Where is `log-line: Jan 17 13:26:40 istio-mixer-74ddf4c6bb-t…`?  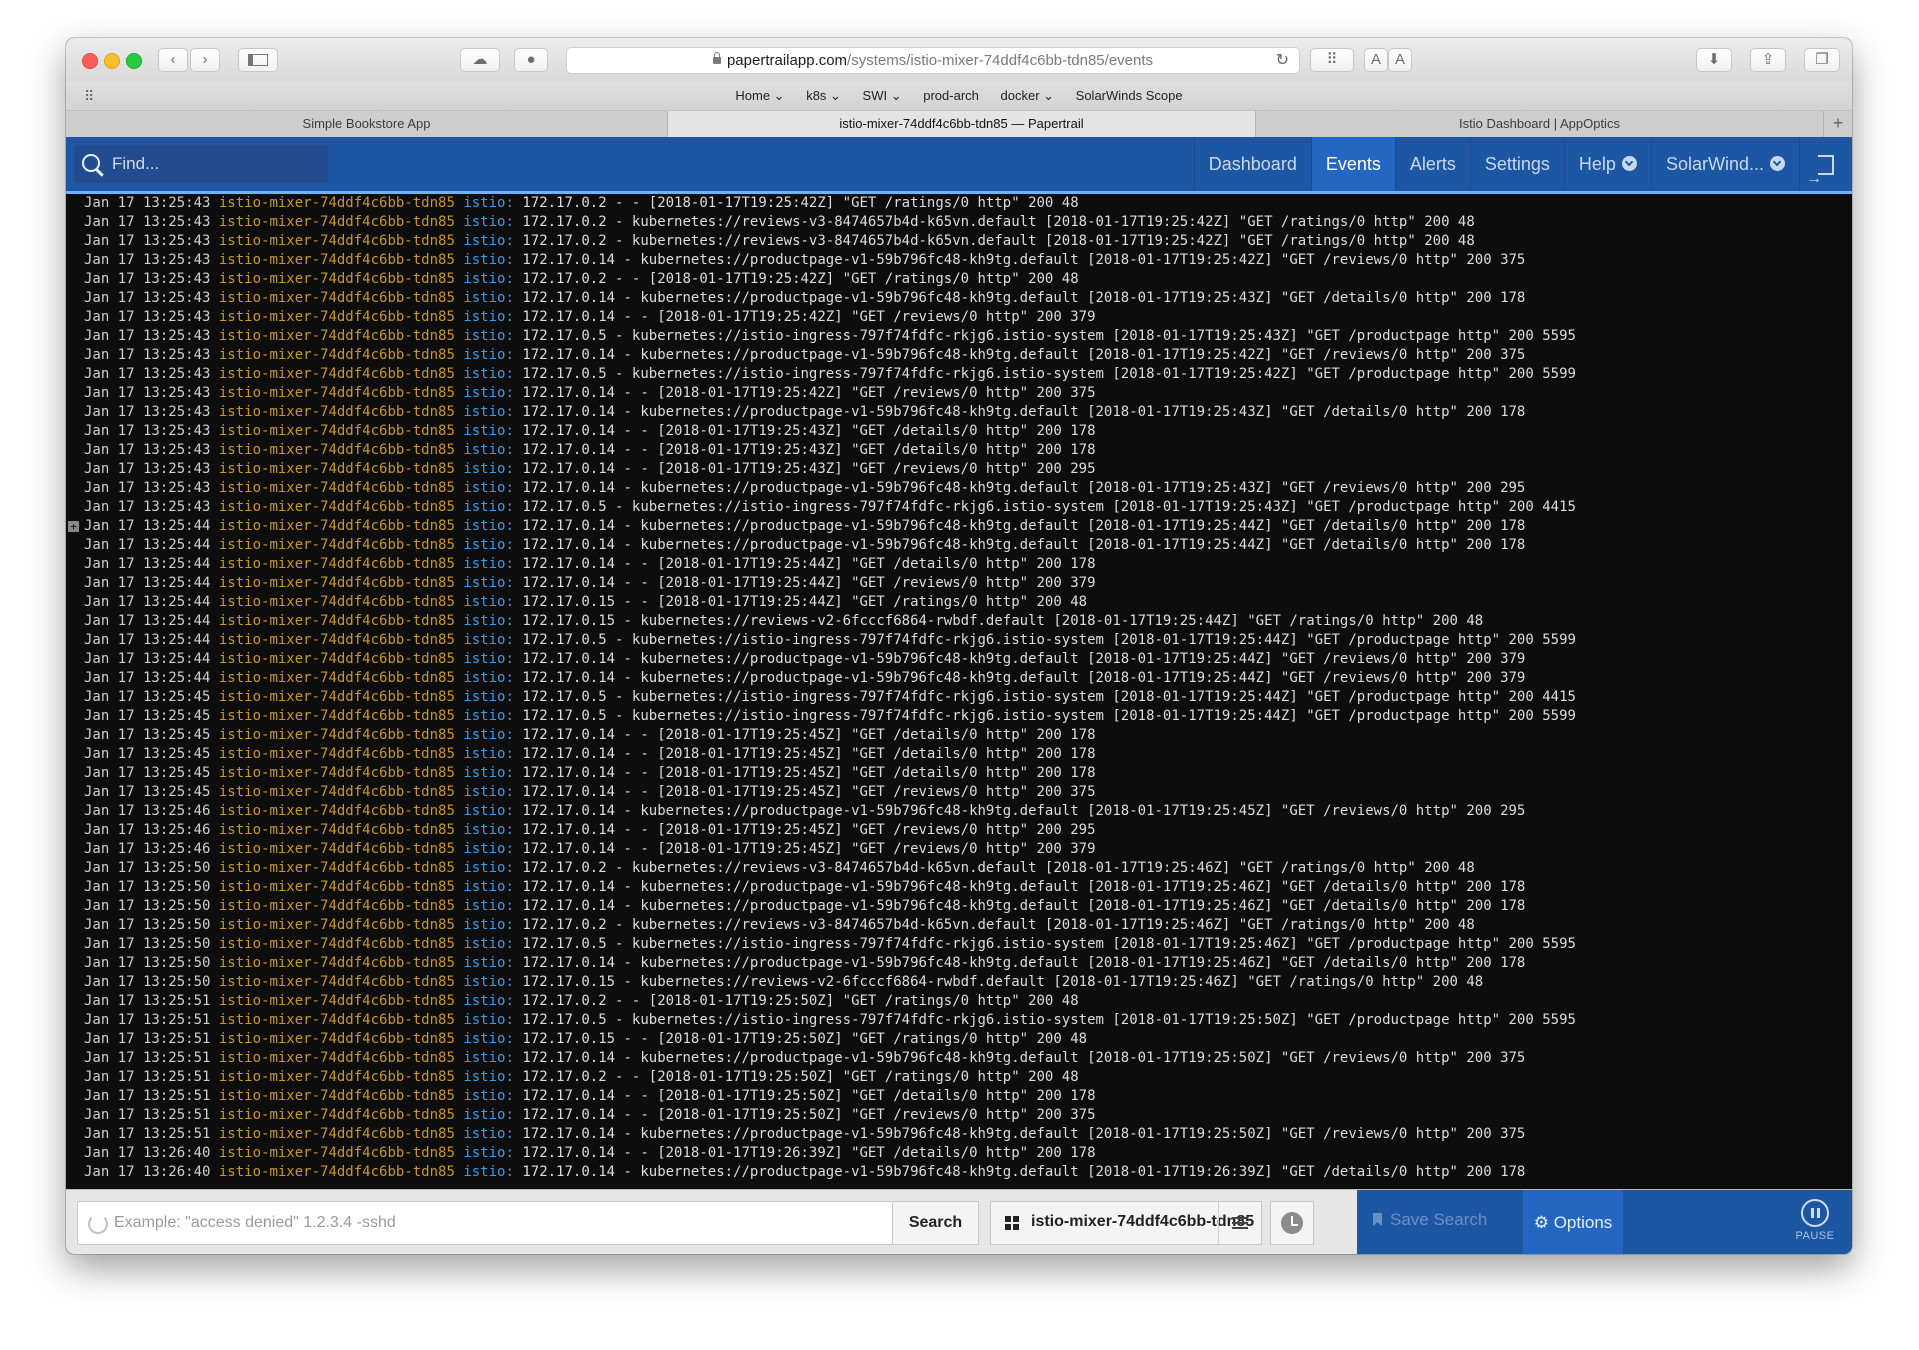 log-line: Jan 17 13:26:40 istio-mixer-74ddf4c6bb-t… is located at coordinates (959, 1172).